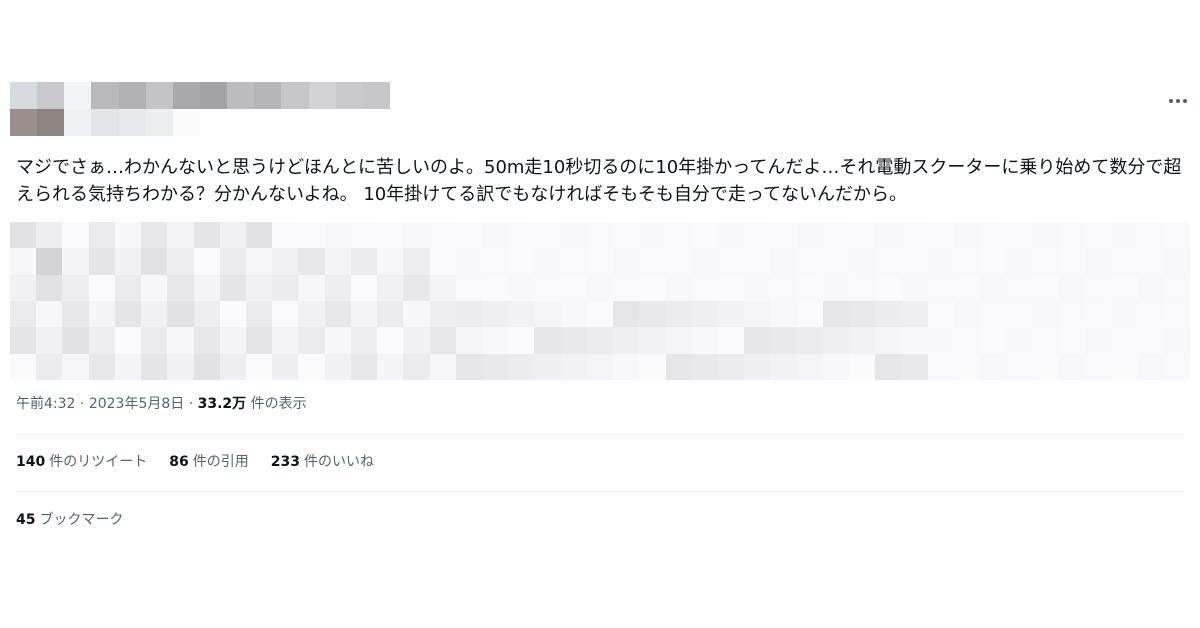 The width and height of the screenshot is (1200, 628). I want to click on likes-count: 233, so click(285, 462).